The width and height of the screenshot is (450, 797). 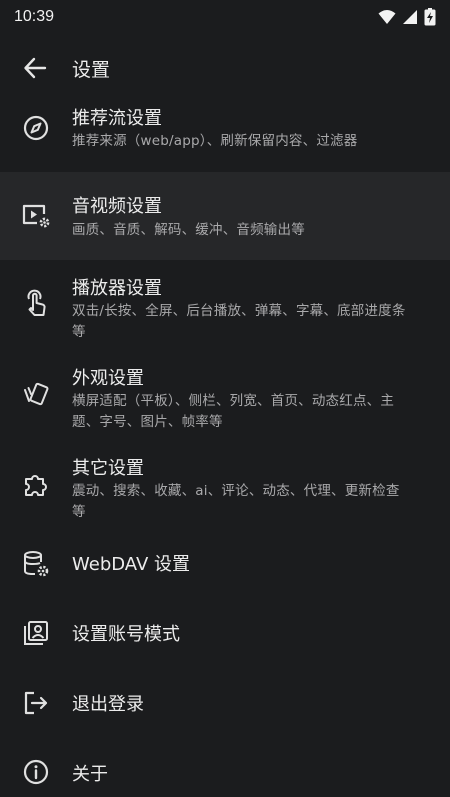 I want to click on page-title: 设置, so click(x=91, y=70).